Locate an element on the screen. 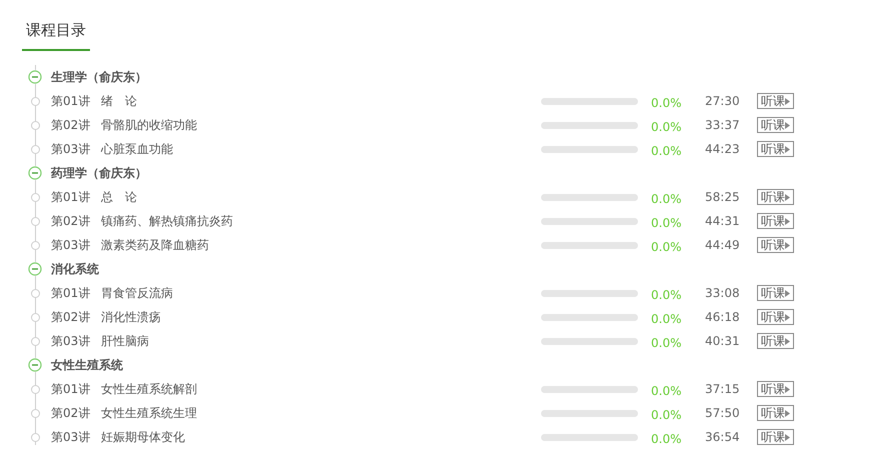  duration: 57:50 is located at coordinates (723, 413).